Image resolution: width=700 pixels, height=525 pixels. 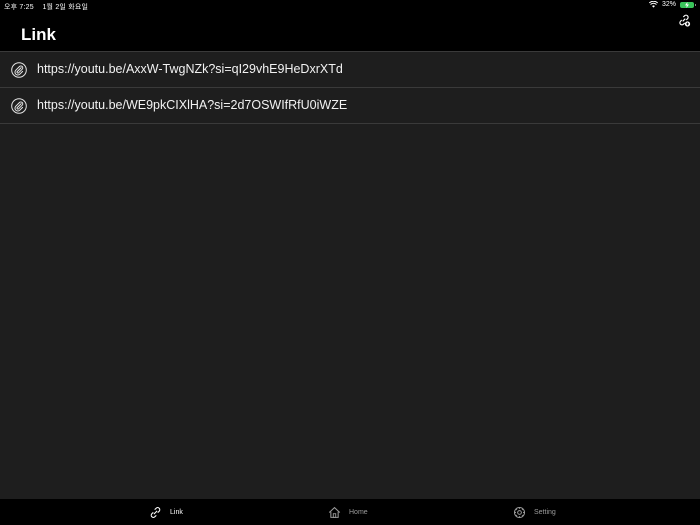 What do you see at coordinates (155, 512) in the screenshot?
I see `link-icon` at bounding box center [155, 512].